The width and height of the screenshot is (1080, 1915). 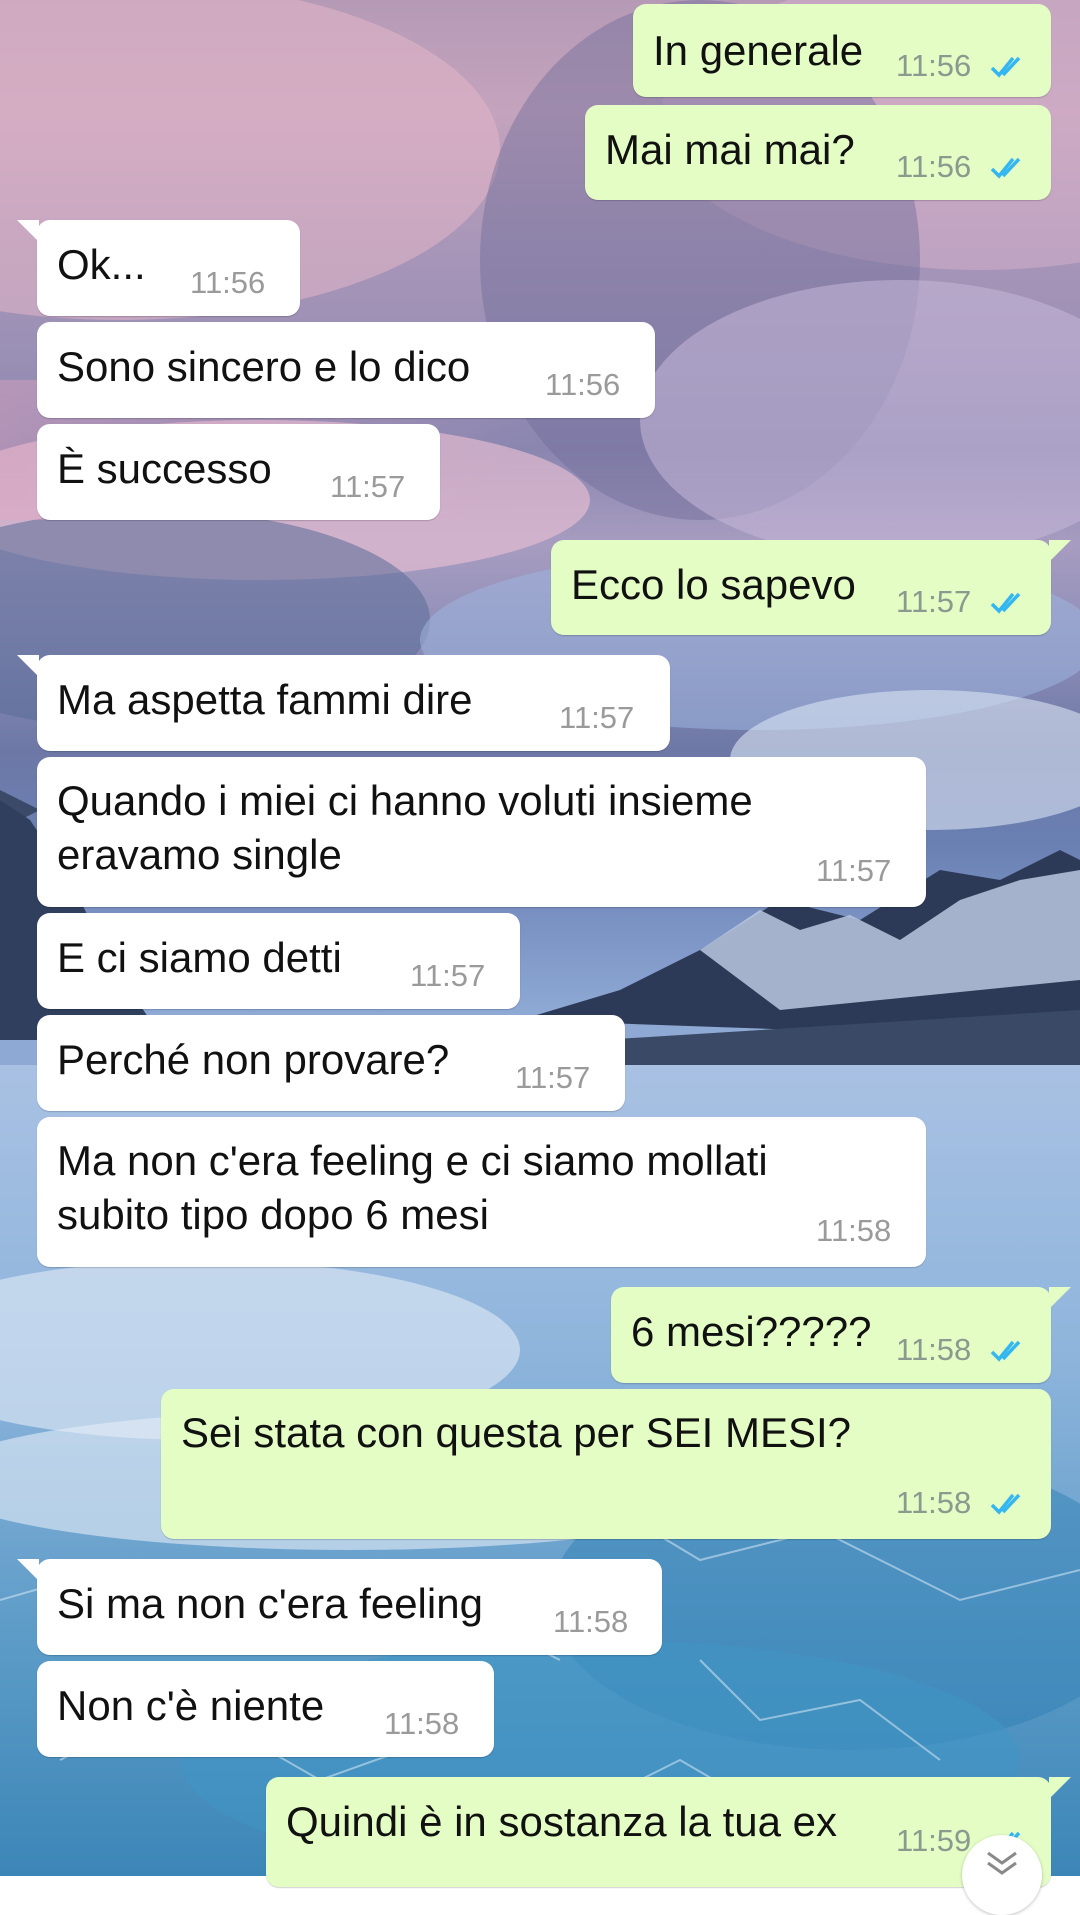 I want to click on message-text: Ecco lo sapevo, so click(x=713, y=584).